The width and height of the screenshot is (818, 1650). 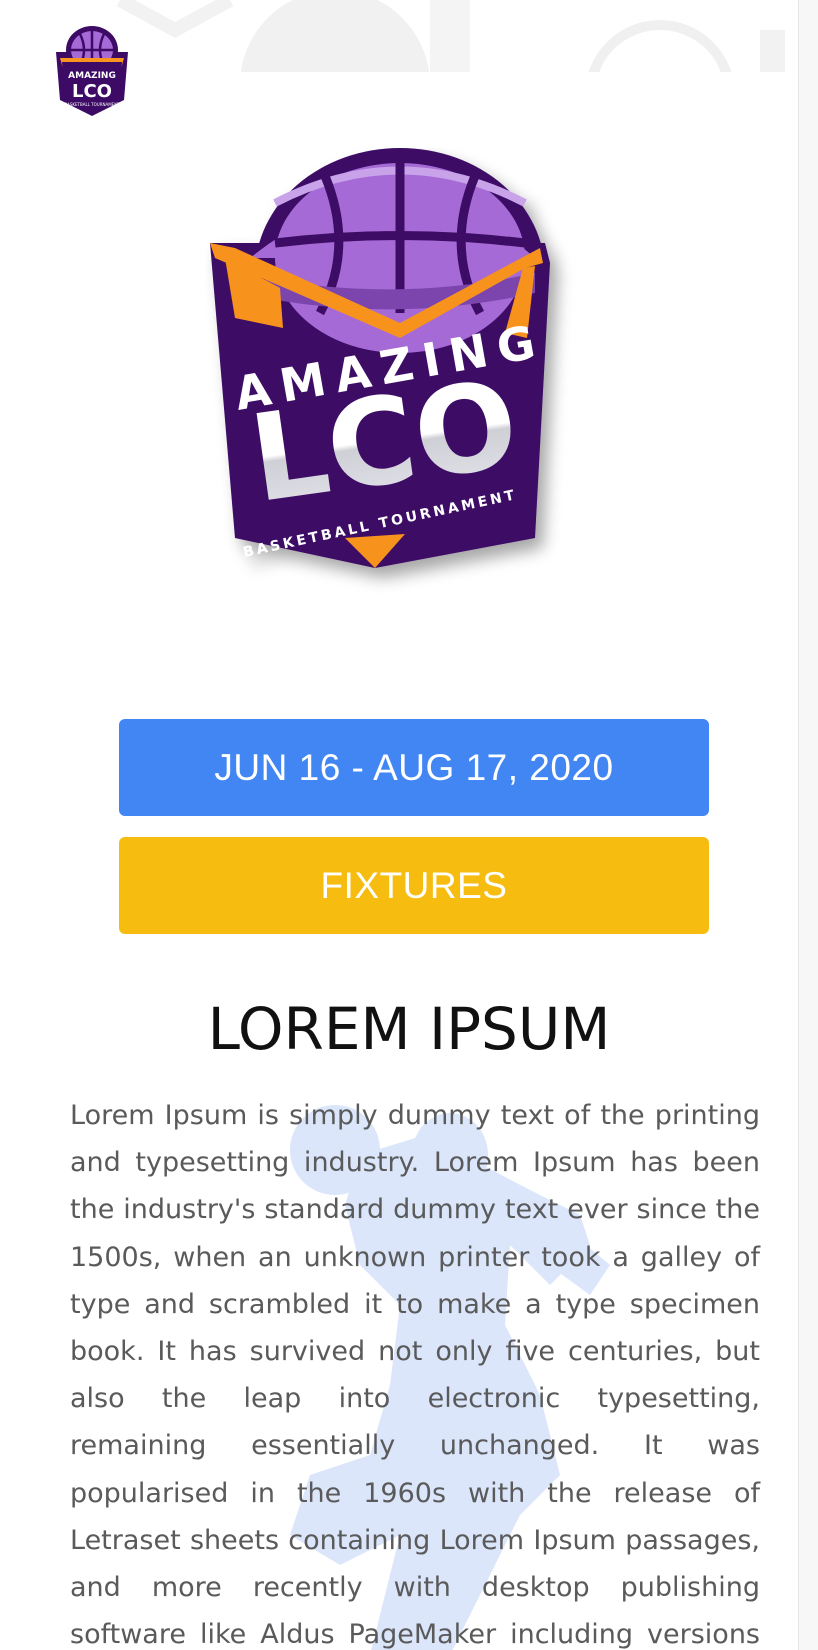 I want to click on svg-text: AMAZING, so click(x=92, y=76).